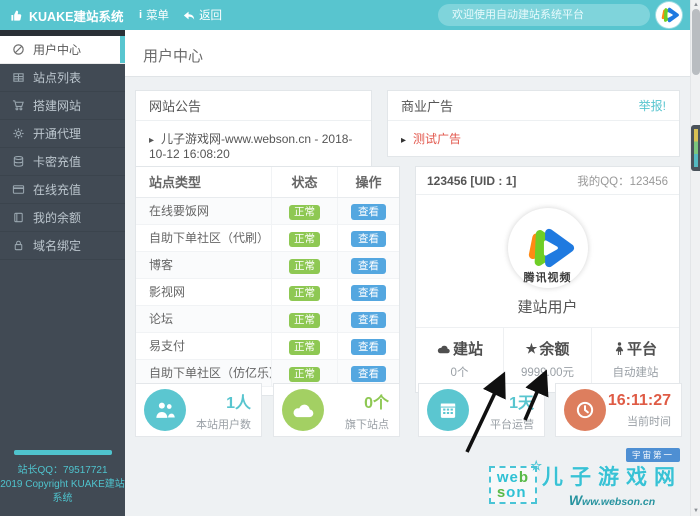 The height and width of the screenshot is (516, 700). What do you see at coordinates (427, 106) in the screenshot?
I see `ad-panel-title: 商业广告` at bounding box center [427, 106].